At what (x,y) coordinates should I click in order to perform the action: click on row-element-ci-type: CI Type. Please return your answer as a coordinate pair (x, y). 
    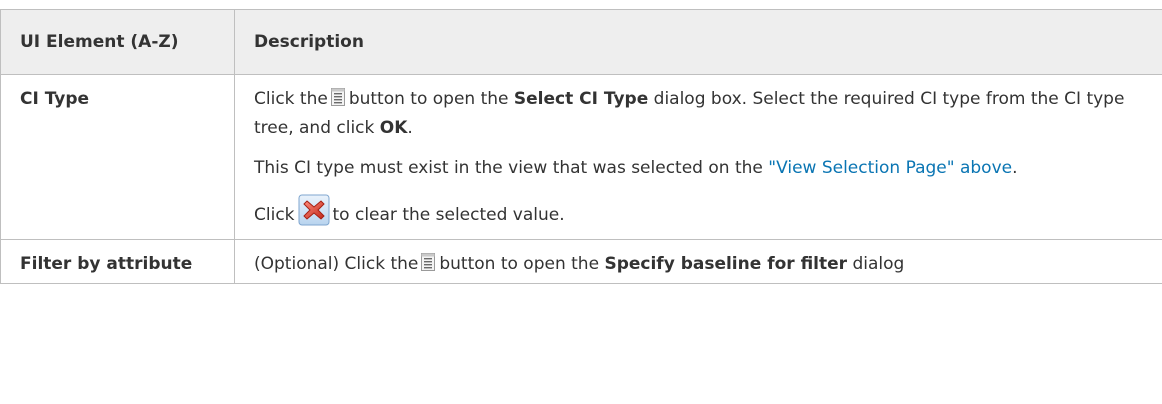
    Looking at the image, I should click on (117, 157).